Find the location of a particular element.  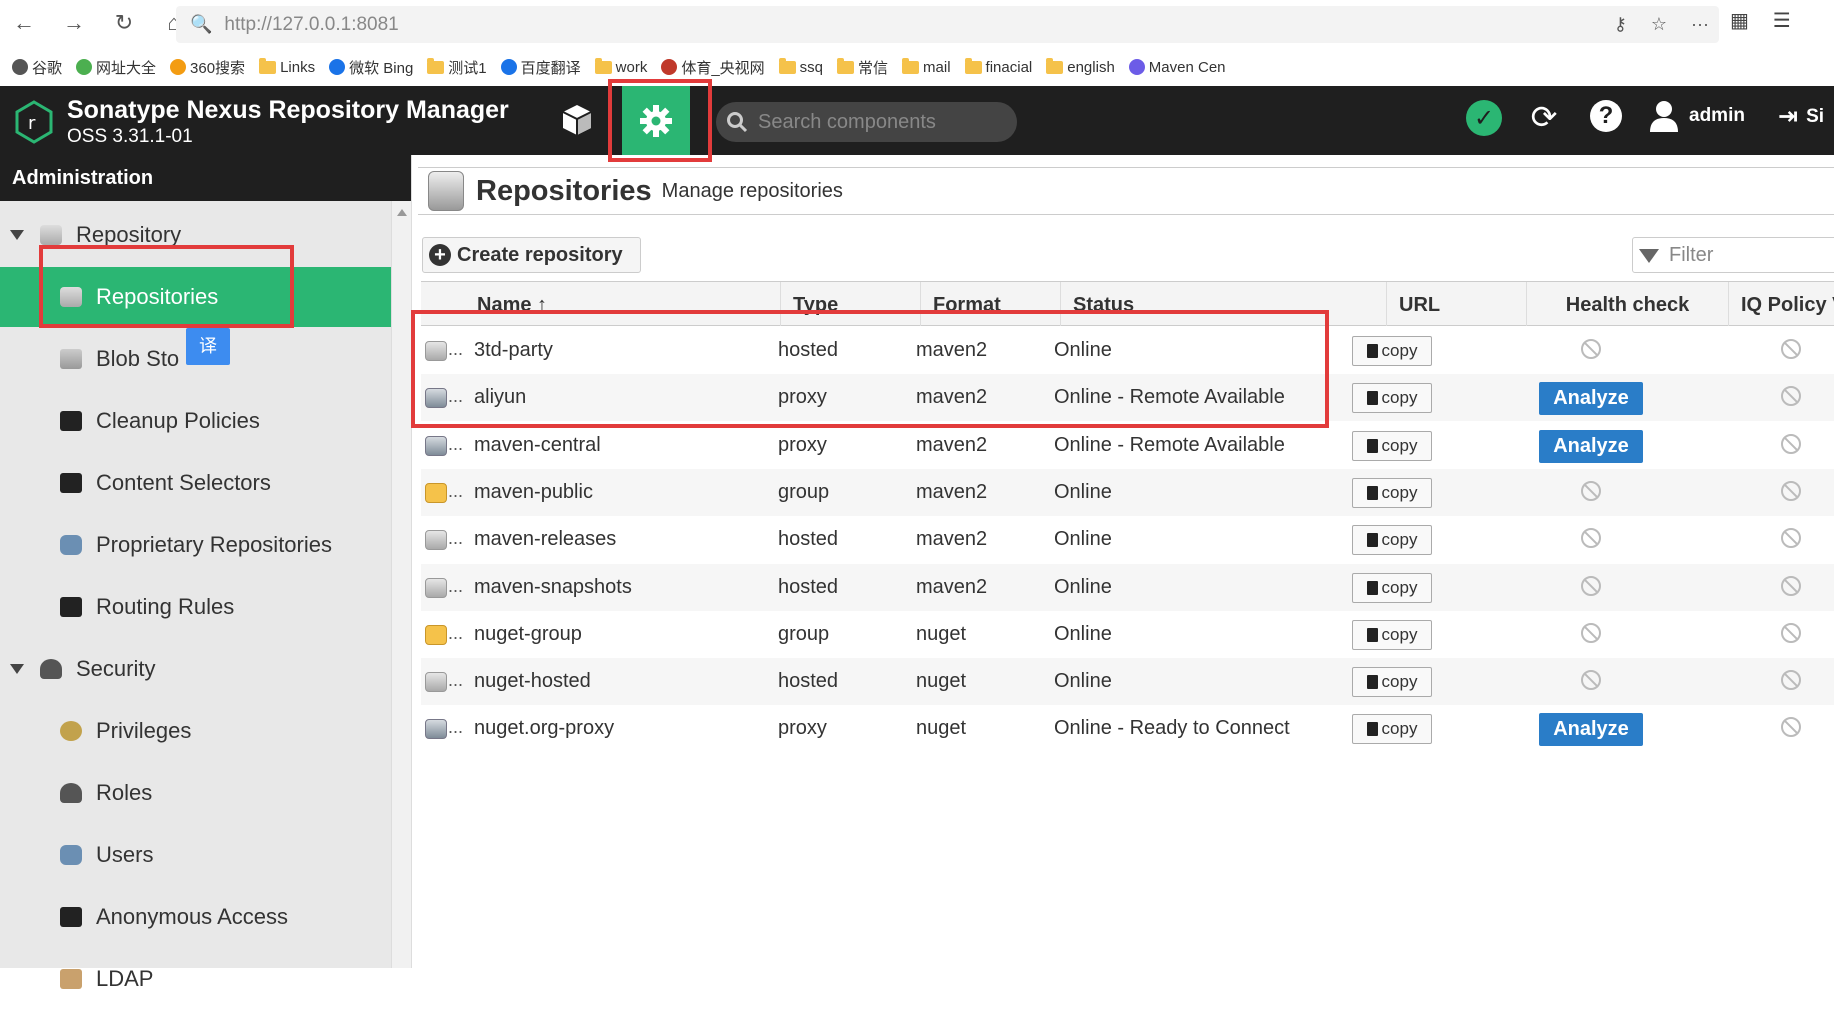

browse-button is located at coordinates (577, 120).